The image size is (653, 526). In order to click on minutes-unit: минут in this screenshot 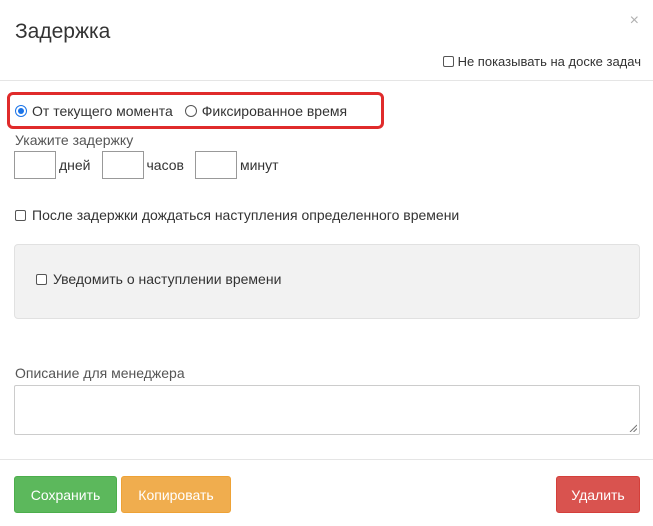, I will do `click(259, 165)`.